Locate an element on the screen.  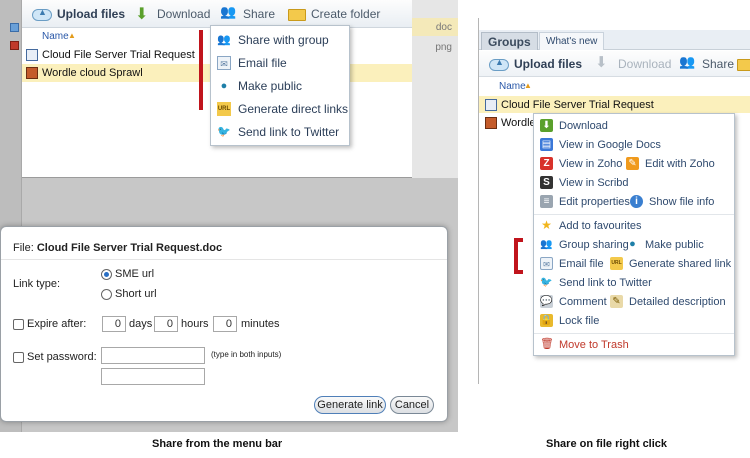
ctx-group-sharing: 👥 Group sharing is located at coordinates (584, 244).